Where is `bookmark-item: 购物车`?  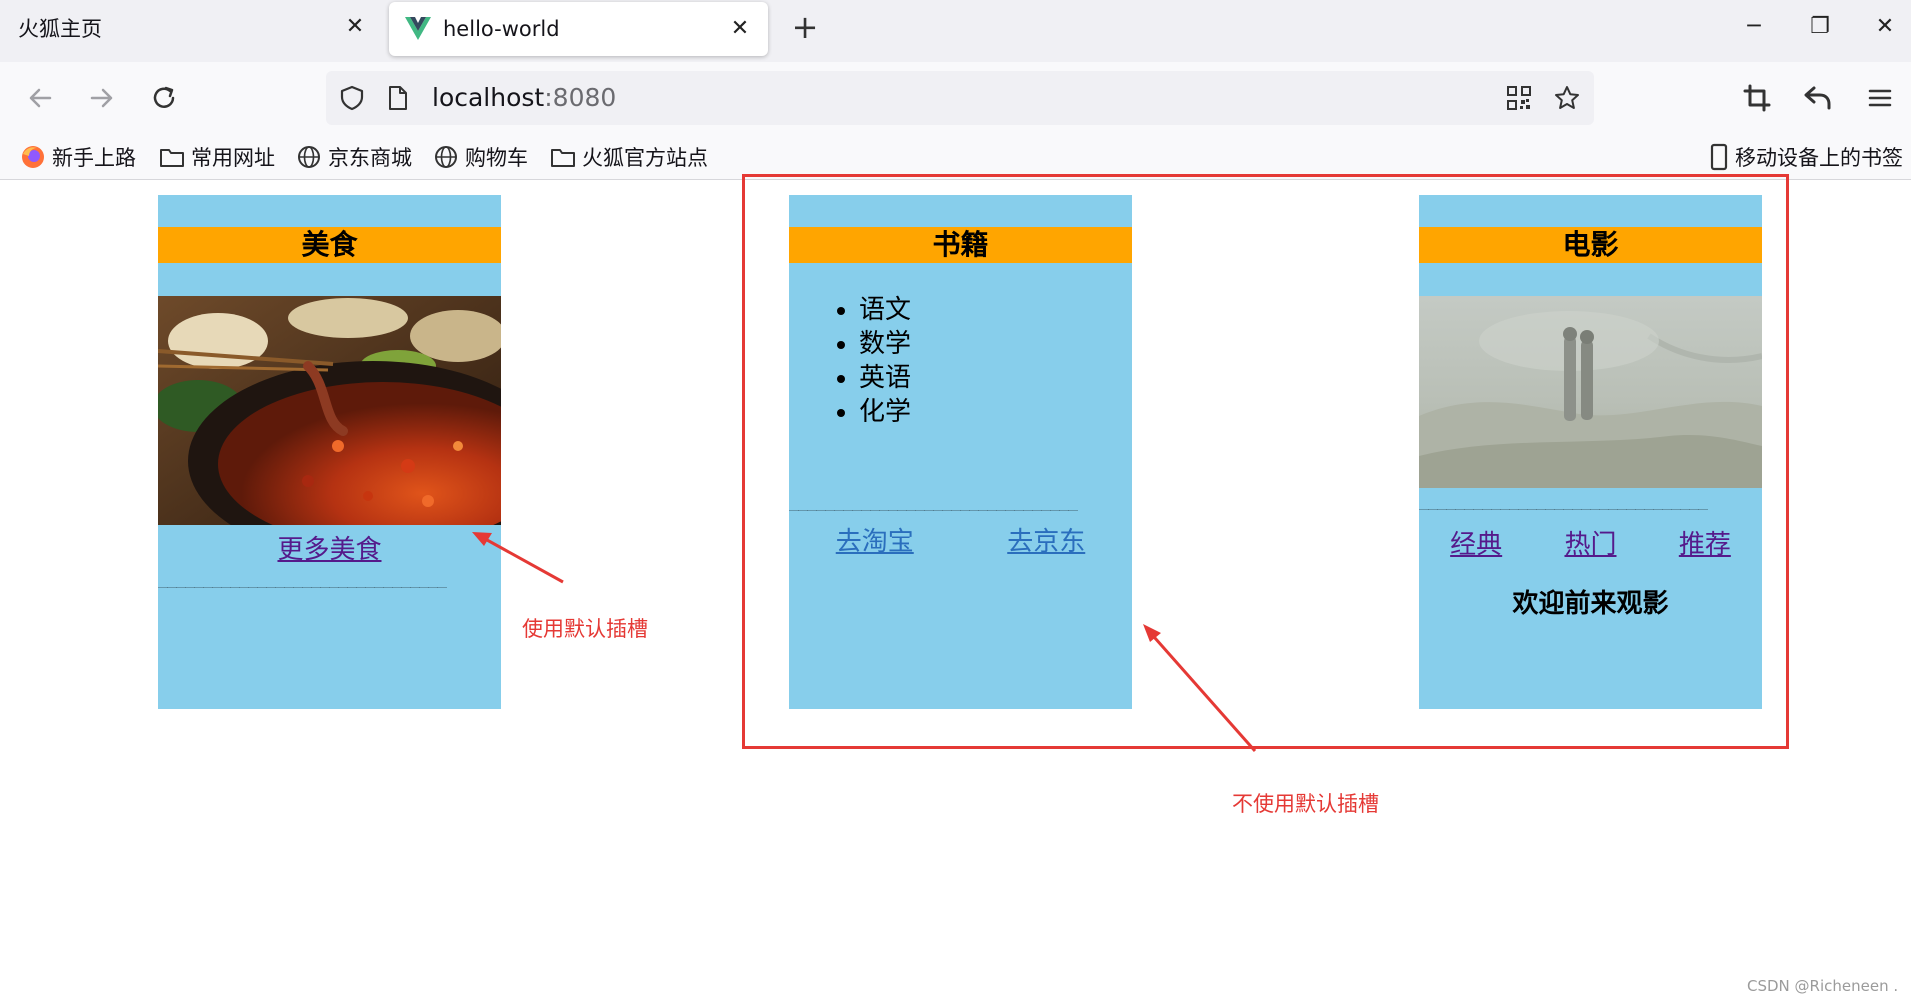 bookmark-item: 购物车 is located at coordinates (480, 157).